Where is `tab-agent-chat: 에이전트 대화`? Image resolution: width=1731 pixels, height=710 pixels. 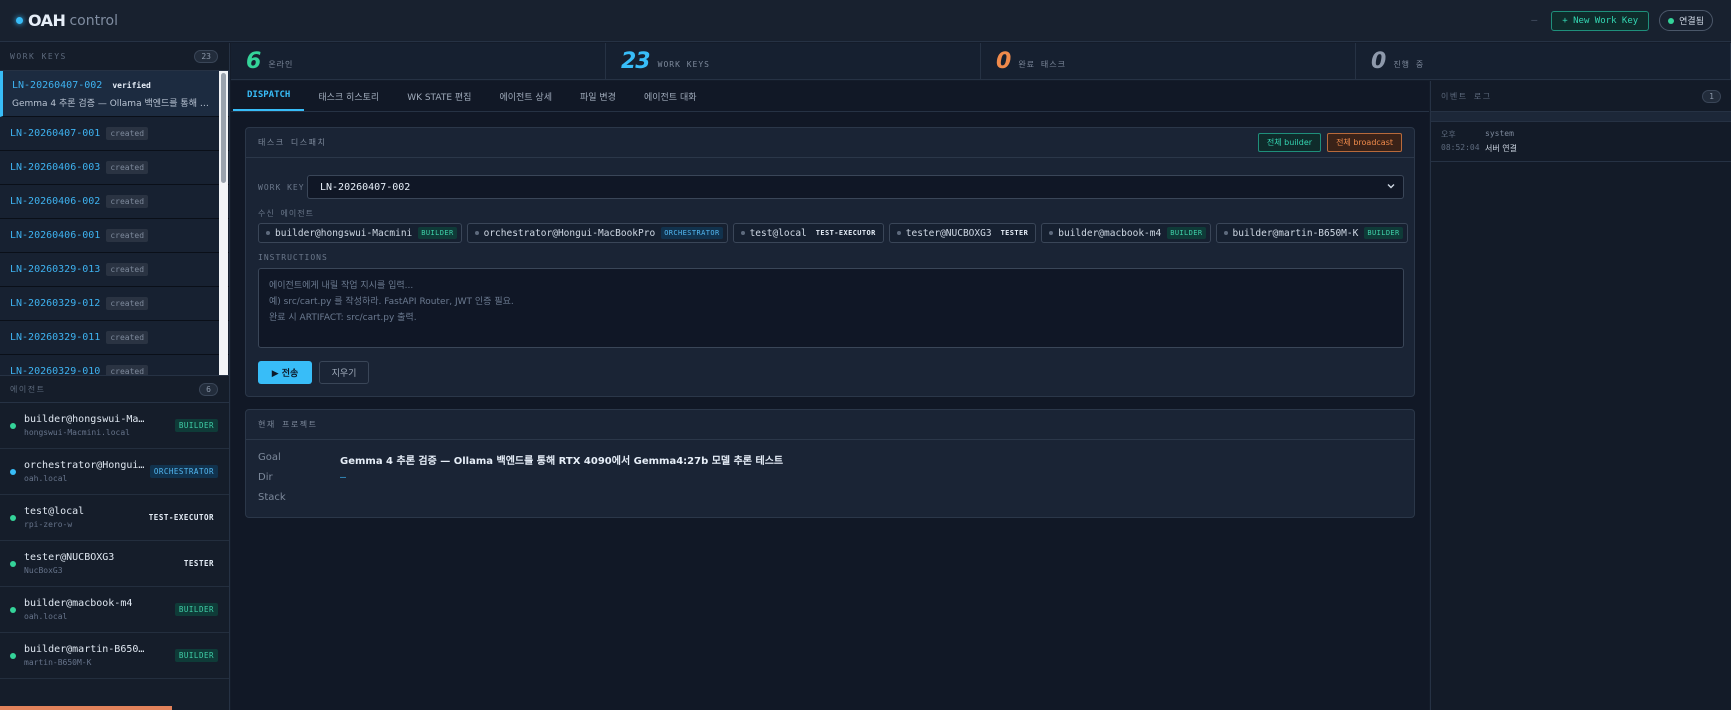 tab-agent-chat: 에이전트 대화 is located at coordinates (670, 96).